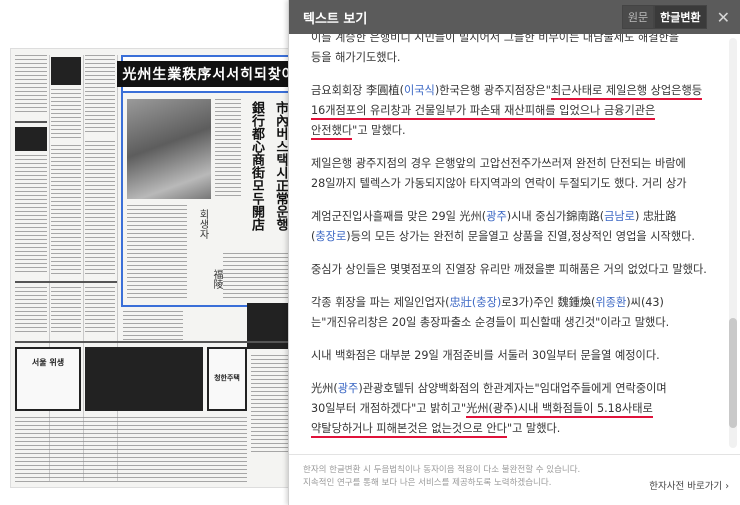  What do you see at coordinates (733, 243) in the screenshot?
I see `scrollbar` at bounding box center [733, 243].